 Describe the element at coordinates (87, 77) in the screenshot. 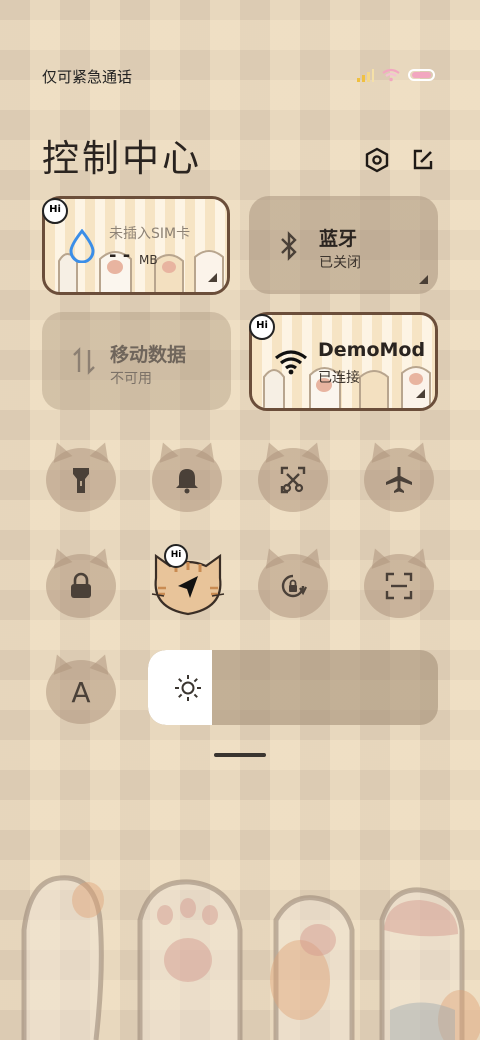

I see `status-carrier-text: 仅可紧急通话` at that location.